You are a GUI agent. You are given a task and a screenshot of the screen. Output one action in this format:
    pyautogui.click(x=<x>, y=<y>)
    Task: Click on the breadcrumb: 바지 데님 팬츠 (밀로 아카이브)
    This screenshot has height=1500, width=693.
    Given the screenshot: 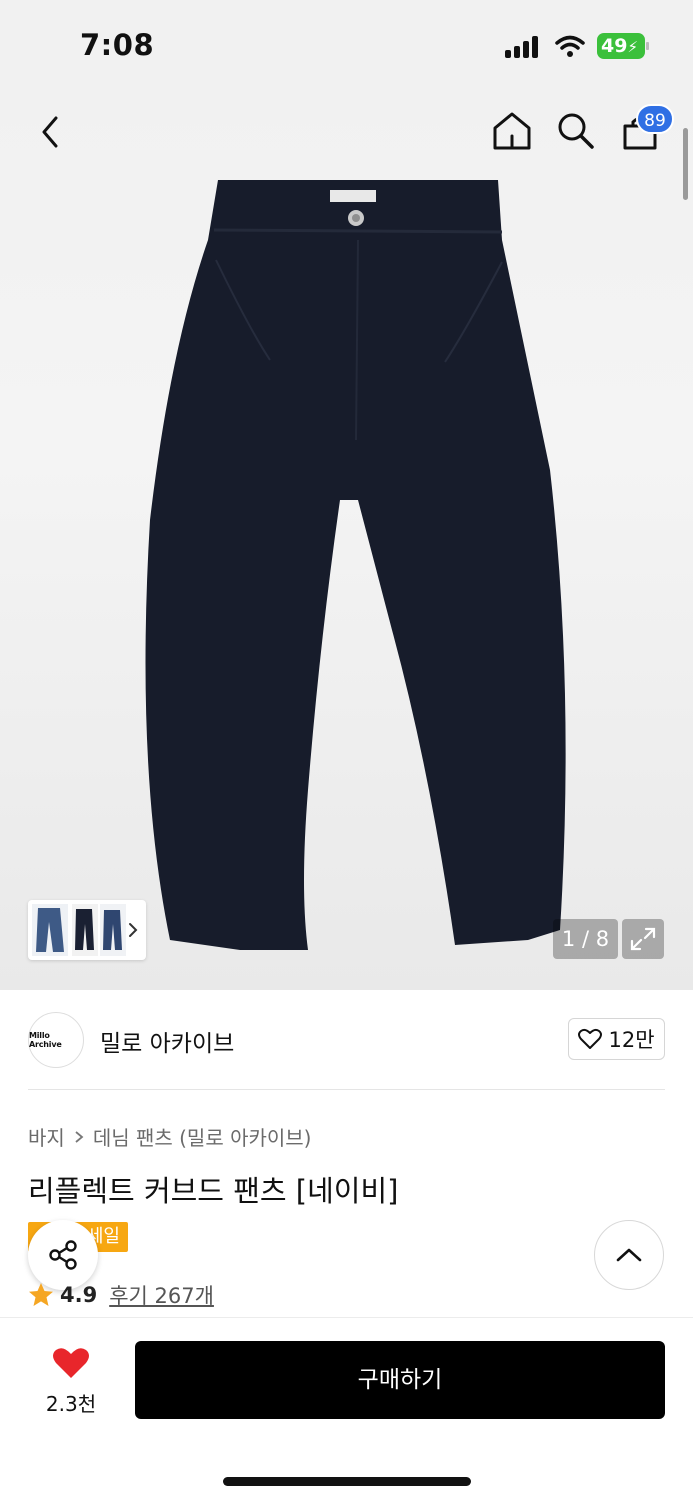 What is the action you would take?
    pyautogui.click(x=170, y=1136)
    